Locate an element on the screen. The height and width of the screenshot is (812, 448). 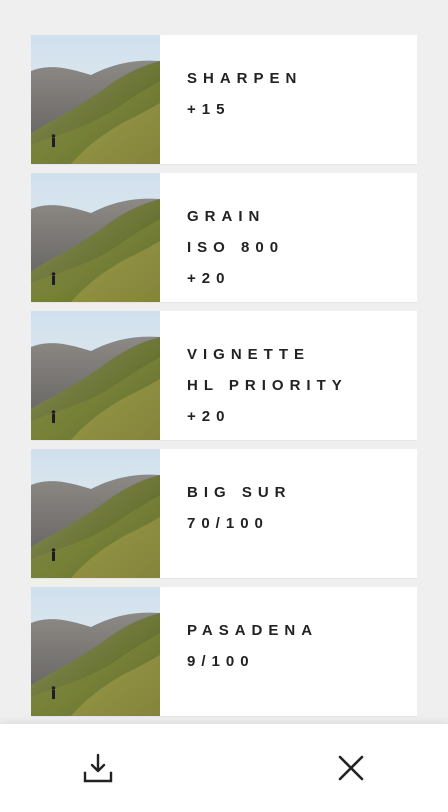
adjustment-card-grain: GRAIN ISO 800 +20 is located at coordinates (224, 237).